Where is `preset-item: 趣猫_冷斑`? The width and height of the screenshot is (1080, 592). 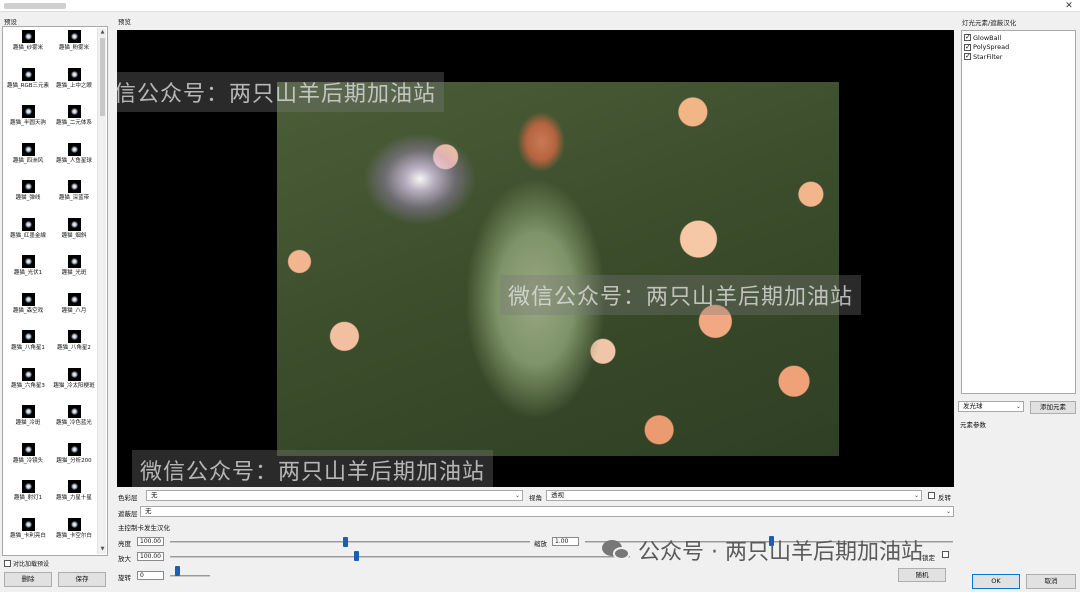 preset-item: 趣猫_冷斑 is located at coordinates (28, 424).